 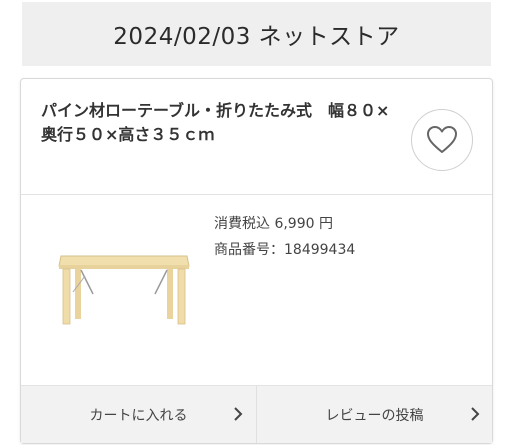 I want to click on price-value: 6,990, so click(x=294, y=224).